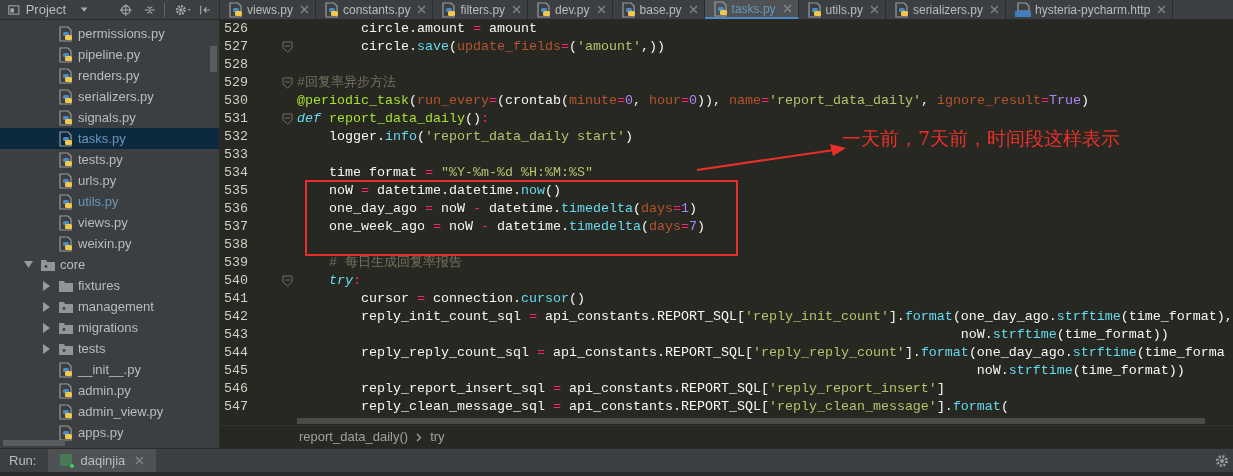  I want to click on file-item: tests.py, so click(109, 159).